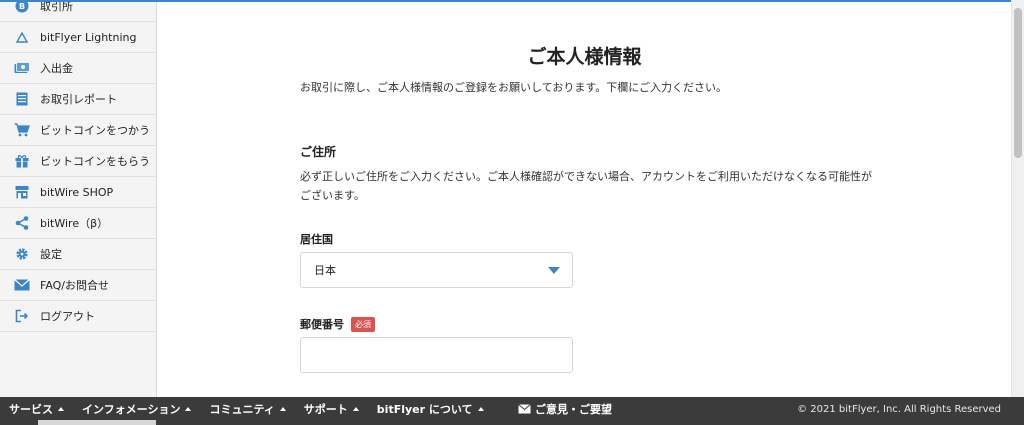 Image resolution: width=1024 pixels, height=425 pixels. Describe the element at coordinates (56, 68) in the screenshot. I see `sidebar-item-label: 入出金` at that location.